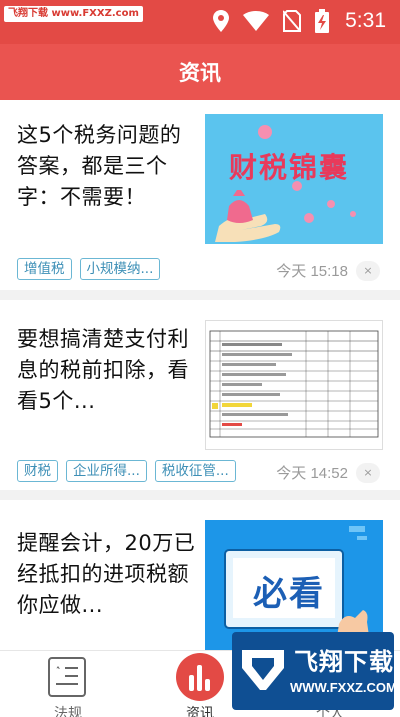 This screenshot has width=400, height=717. I want to click on page-title: 资讯, so click(200, 73).